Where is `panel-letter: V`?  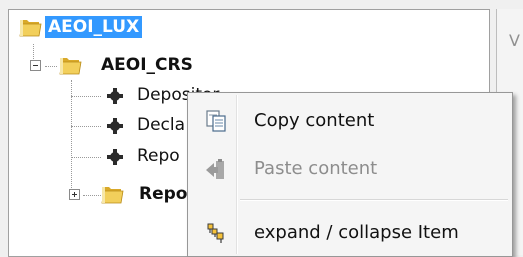 panel-letter: V is located at coordinates (514, 40).